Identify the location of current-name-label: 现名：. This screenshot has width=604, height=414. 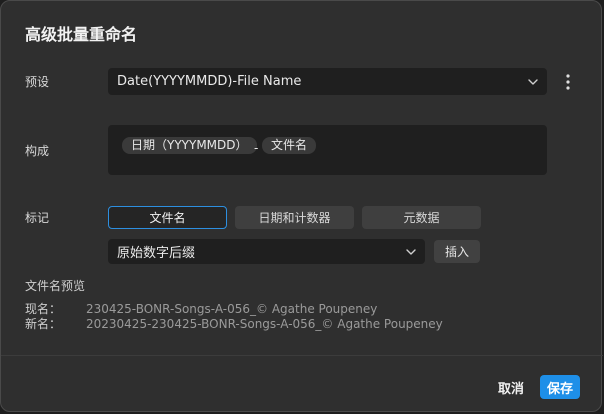
(43, 309).